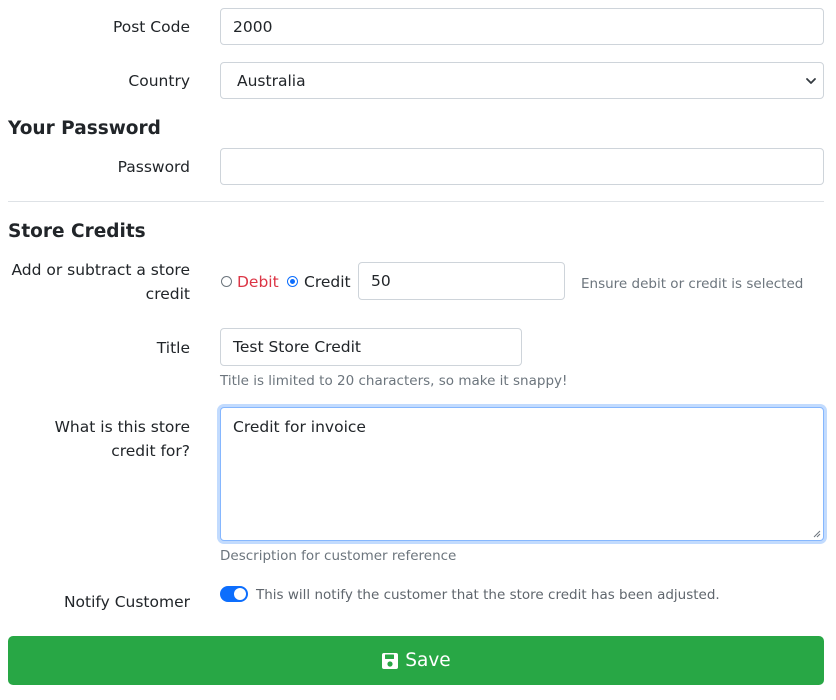  What do you see at coordinates (122, 439) in the screenshot?
I see `description-label: What is this store credit for?` at bounding box center [122, 439].